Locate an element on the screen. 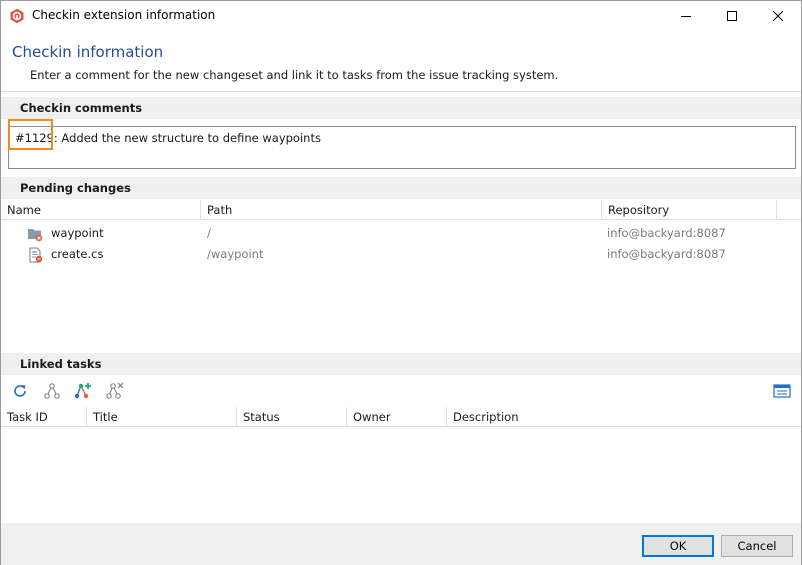  add-task-icon is located at coordinates (83, 391).